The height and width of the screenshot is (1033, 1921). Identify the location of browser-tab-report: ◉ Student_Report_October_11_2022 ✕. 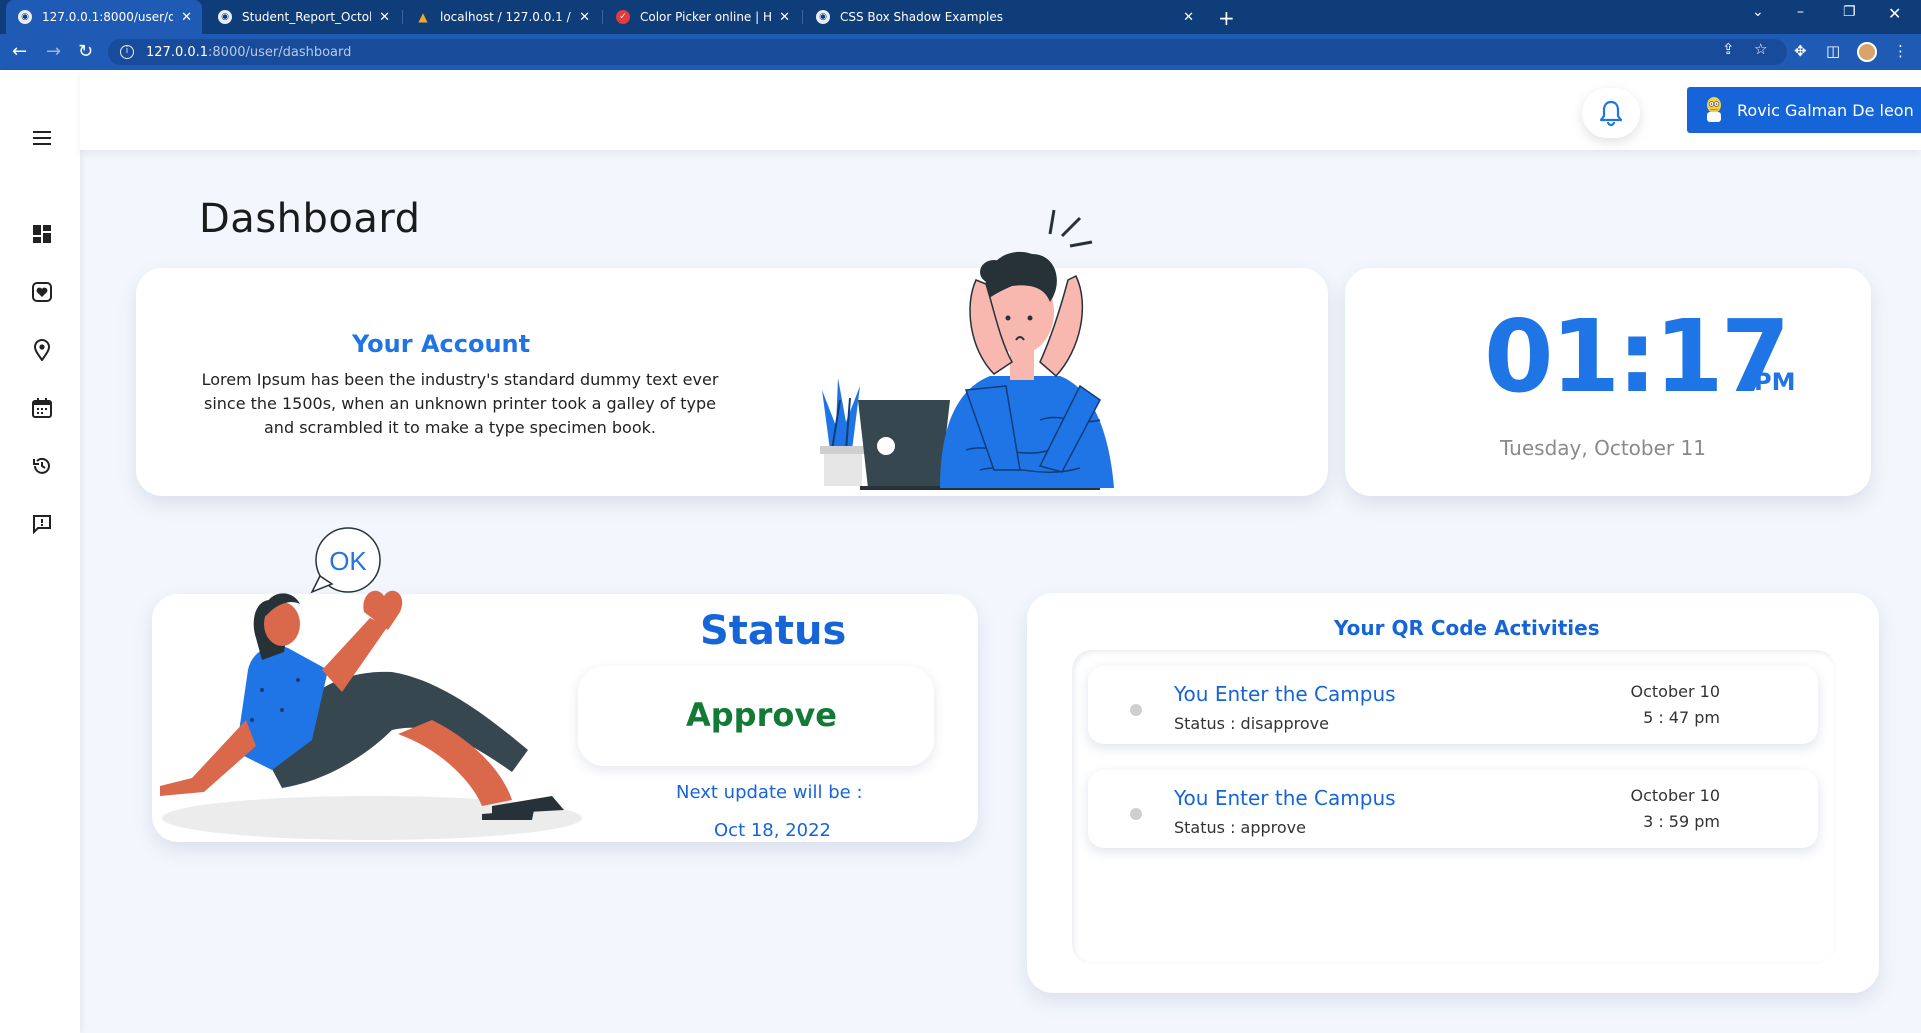
(303, 17).